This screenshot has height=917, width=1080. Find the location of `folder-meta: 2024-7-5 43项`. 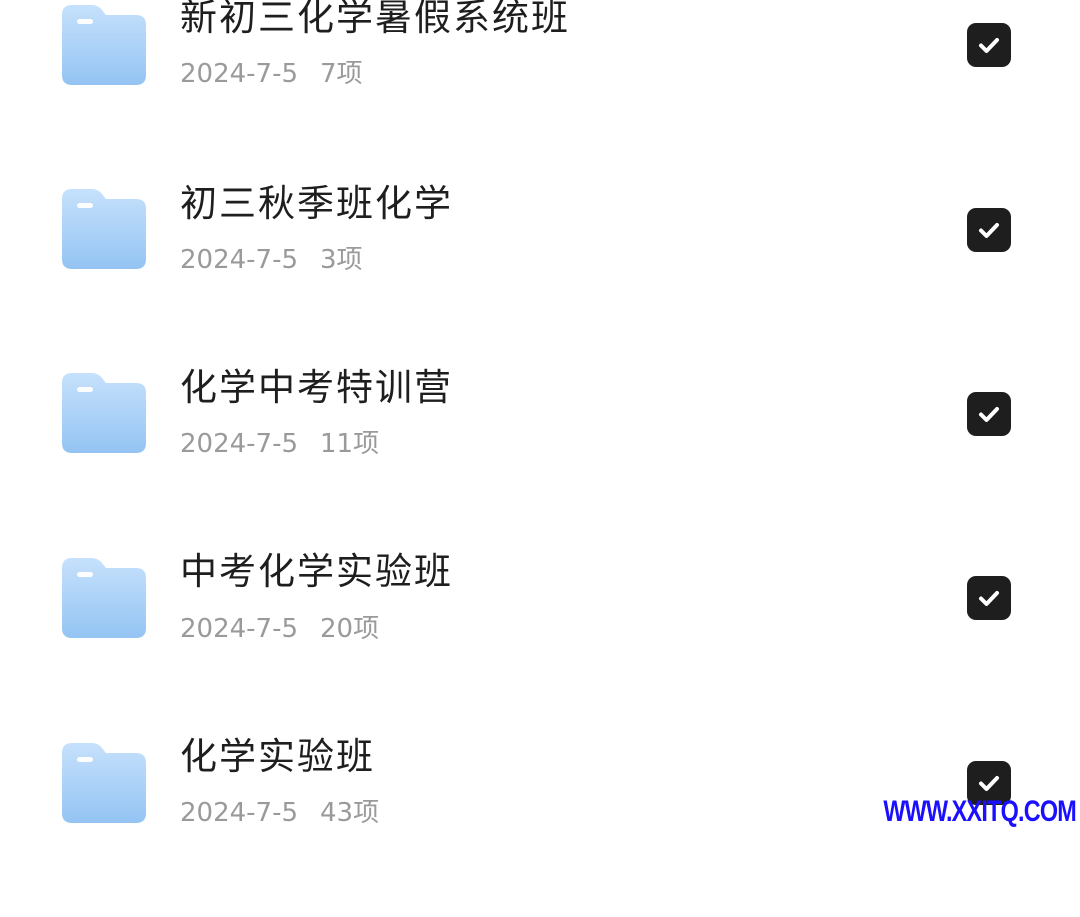

folder-meta: 2024-7-5 43项 is located at coordinates (279, 813).